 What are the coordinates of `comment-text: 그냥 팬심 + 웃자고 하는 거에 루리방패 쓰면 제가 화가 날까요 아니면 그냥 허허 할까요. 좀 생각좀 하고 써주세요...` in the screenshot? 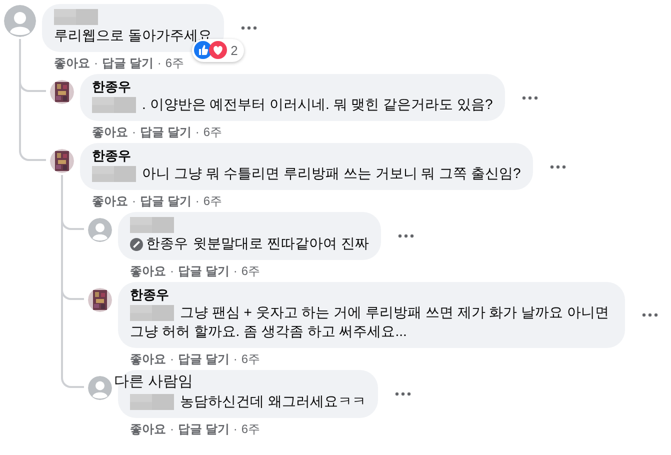 It's located at (370, 322).